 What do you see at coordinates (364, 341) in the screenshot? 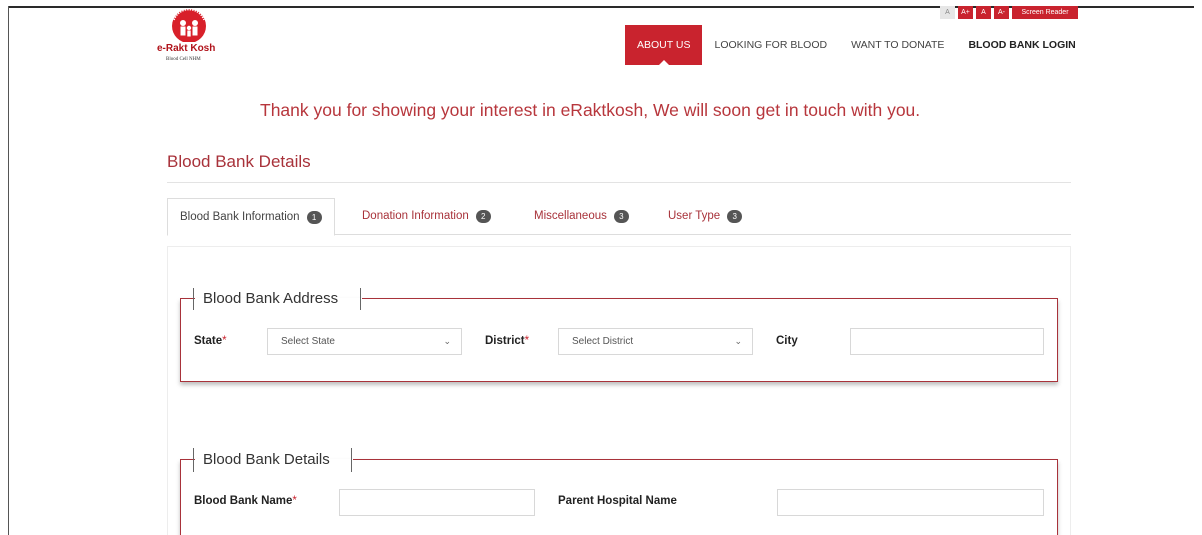
I see `state-select: Select State ⌄` at bounding box center [364, 341].